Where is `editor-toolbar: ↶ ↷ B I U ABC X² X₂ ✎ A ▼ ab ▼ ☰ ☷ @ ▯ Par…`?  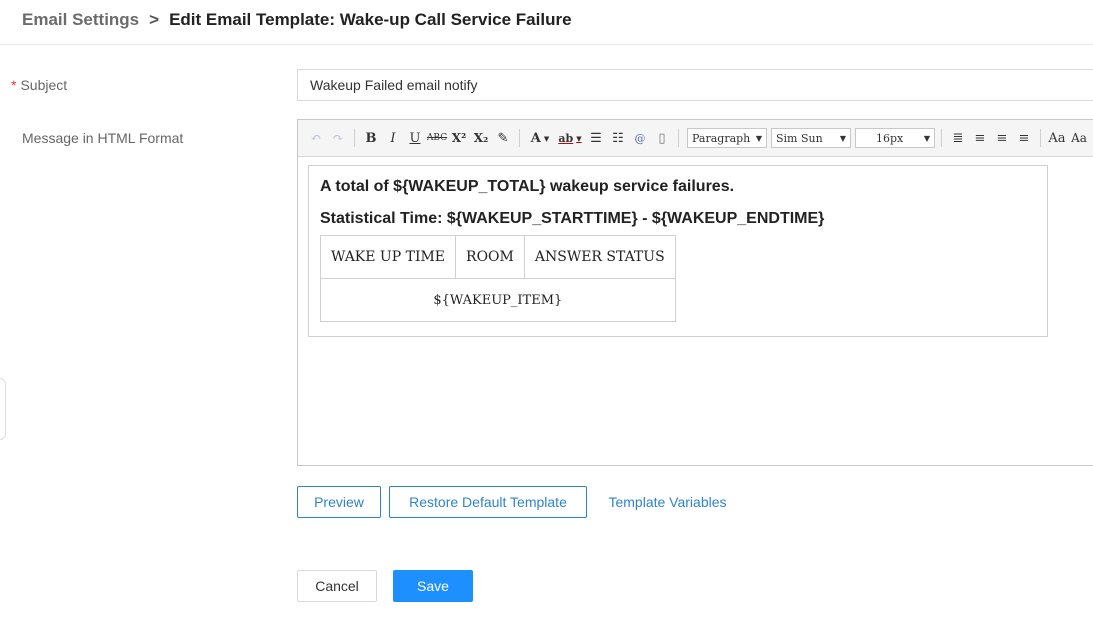 editor-toolbar: ↶ ↷ B I U ABC X² X₂ ✎ A ▼ ab ▼ ☰ ☷ @ ▯ Par… is located at coordinates (695, 138).